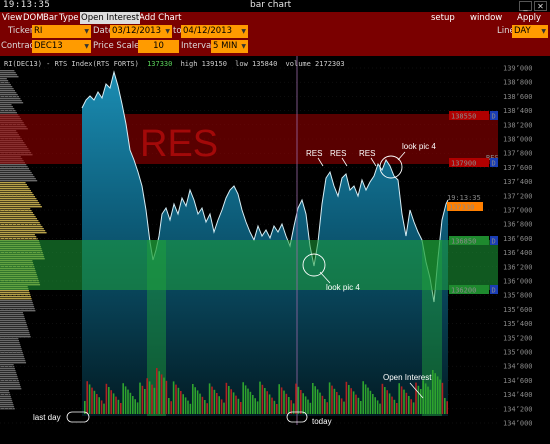 Image resolution: width=550 pixels, height=444 pixels. I want to click on menu-apply: Apply, so click(529, 18).